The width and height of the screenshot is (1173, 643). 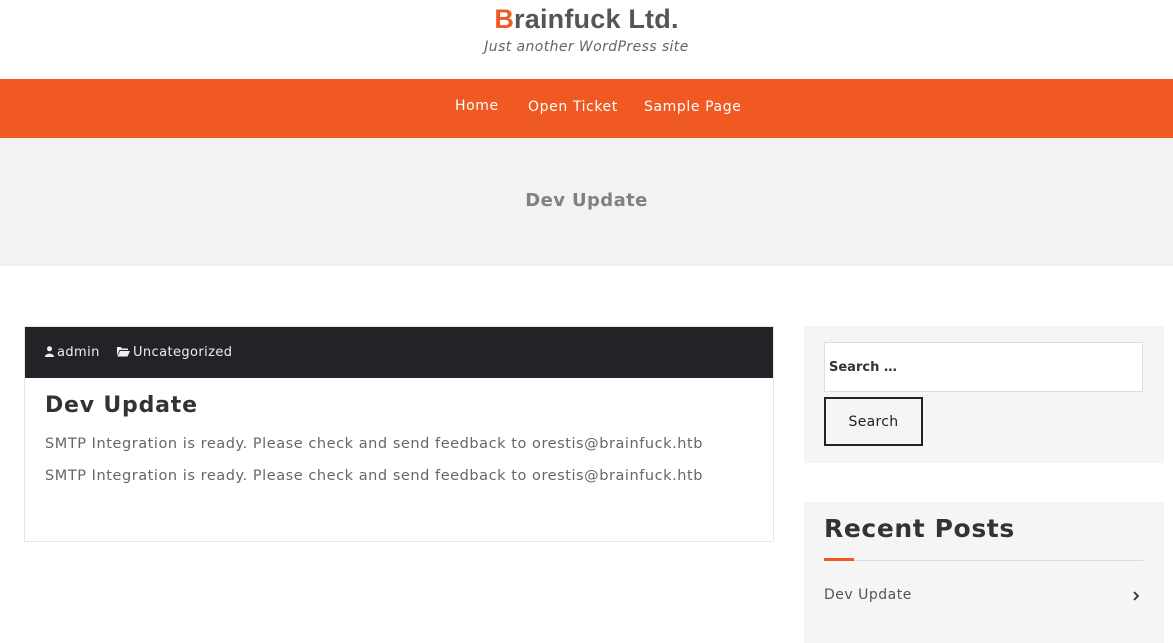 I want to click on post-meta-bar: admin Uncategorized, so click(x=399, y=352).